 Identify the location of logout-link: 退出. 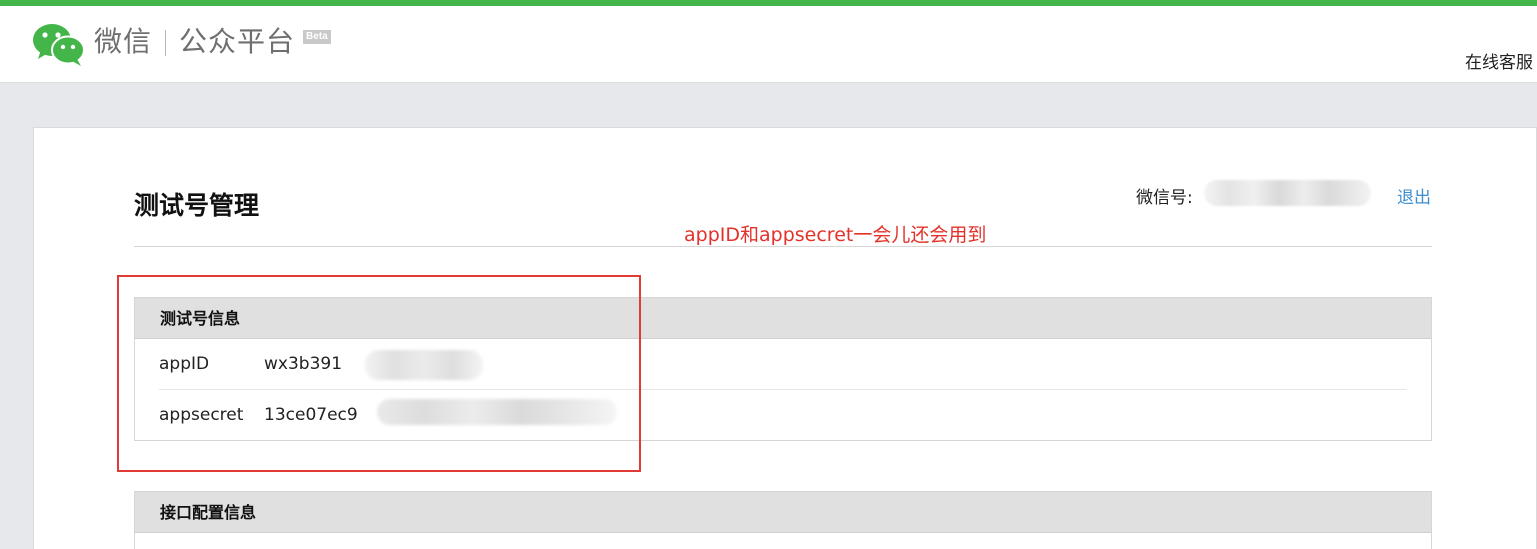
(1414, 195).